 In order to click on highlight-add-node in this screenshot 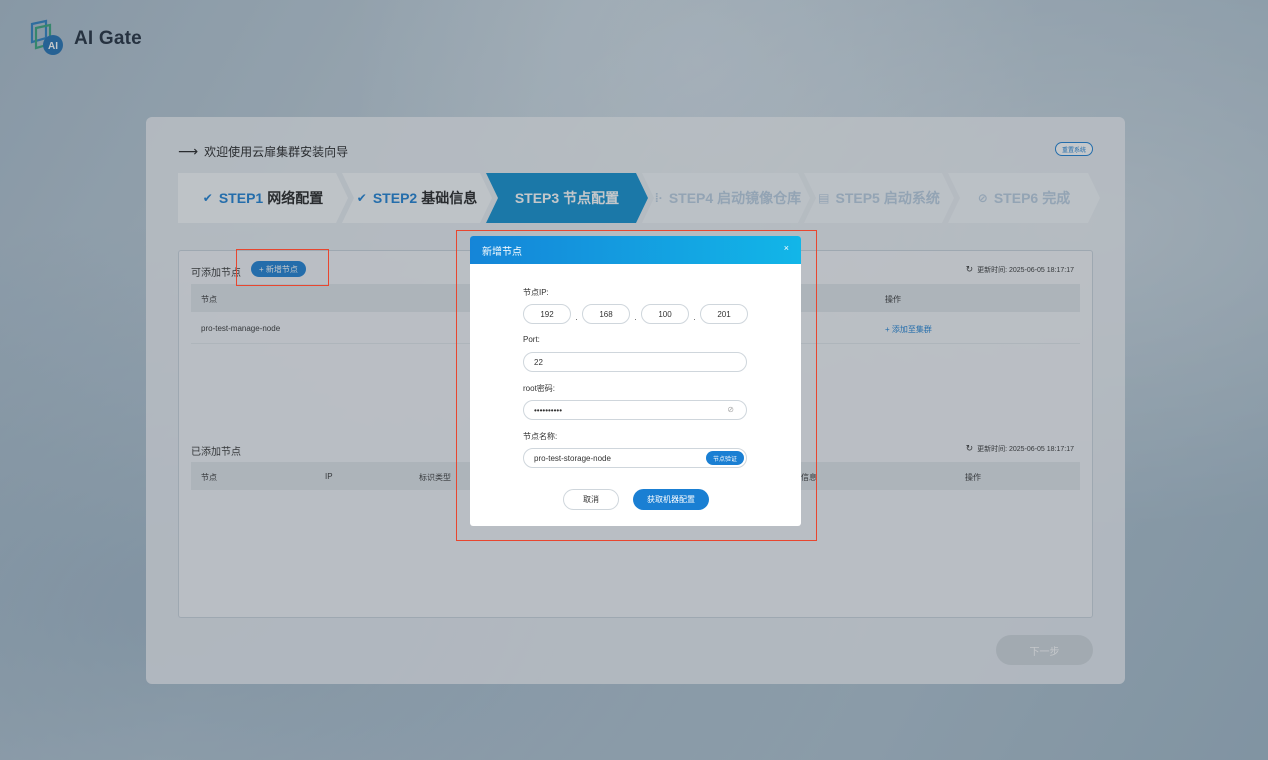, I will do `click(282, 267)`.